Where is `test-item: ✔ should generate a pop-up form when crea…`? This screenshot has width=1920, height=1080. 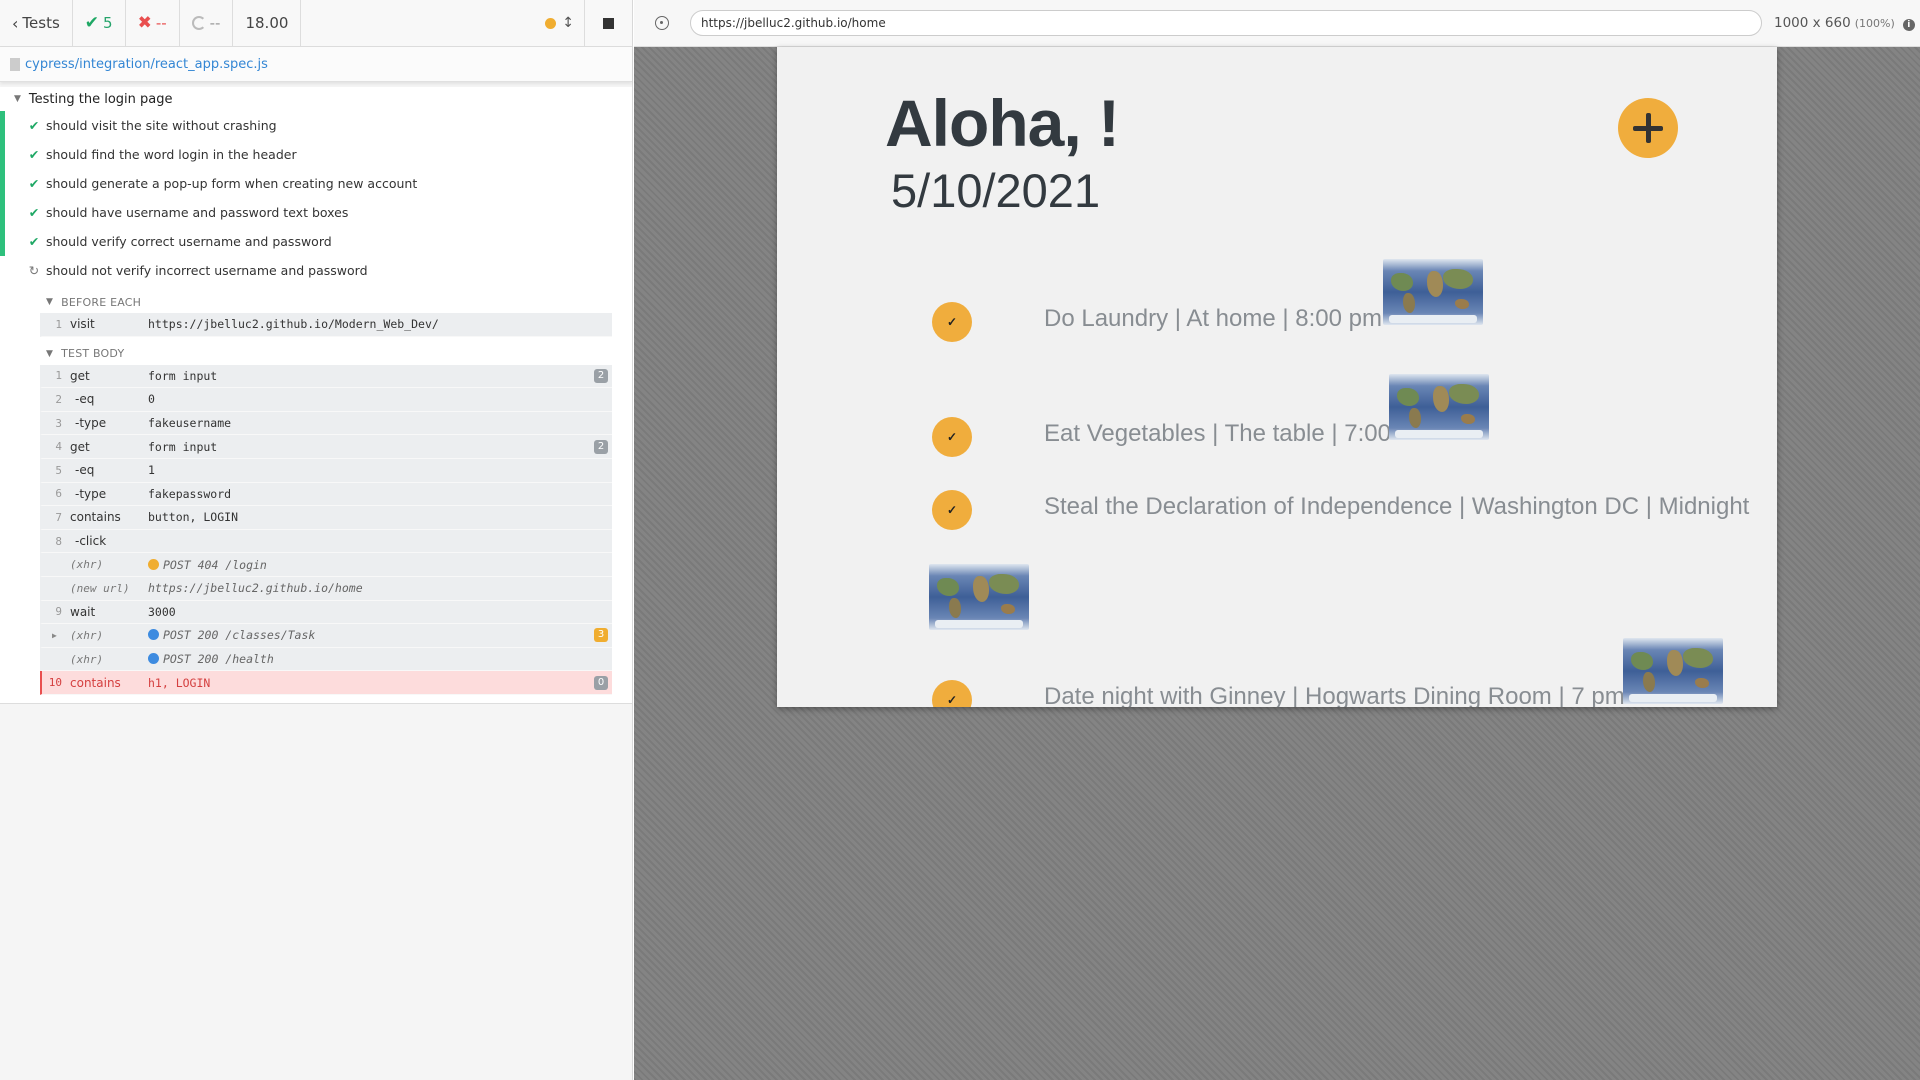 test-item: ✔ should generate a pop-up form when crea… is located at coordinates (316, 183).